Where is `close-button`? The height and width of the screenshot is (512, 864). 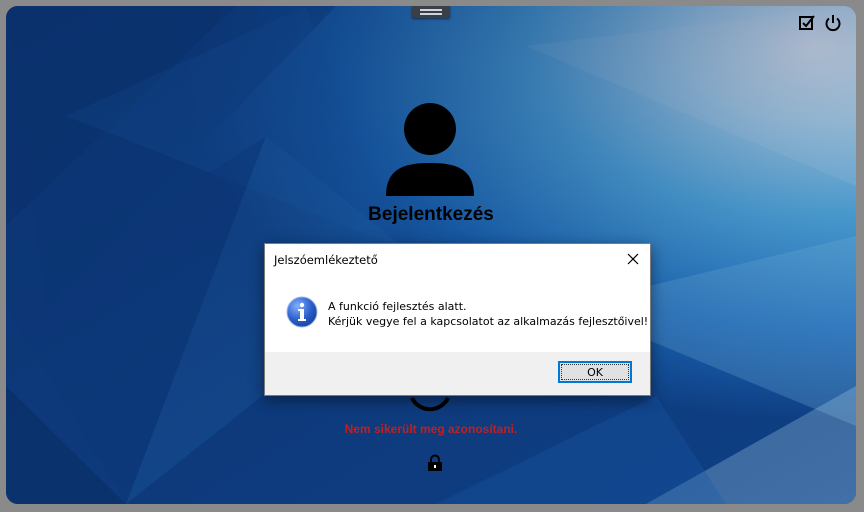 close-button is located at coordinates (633, 259).